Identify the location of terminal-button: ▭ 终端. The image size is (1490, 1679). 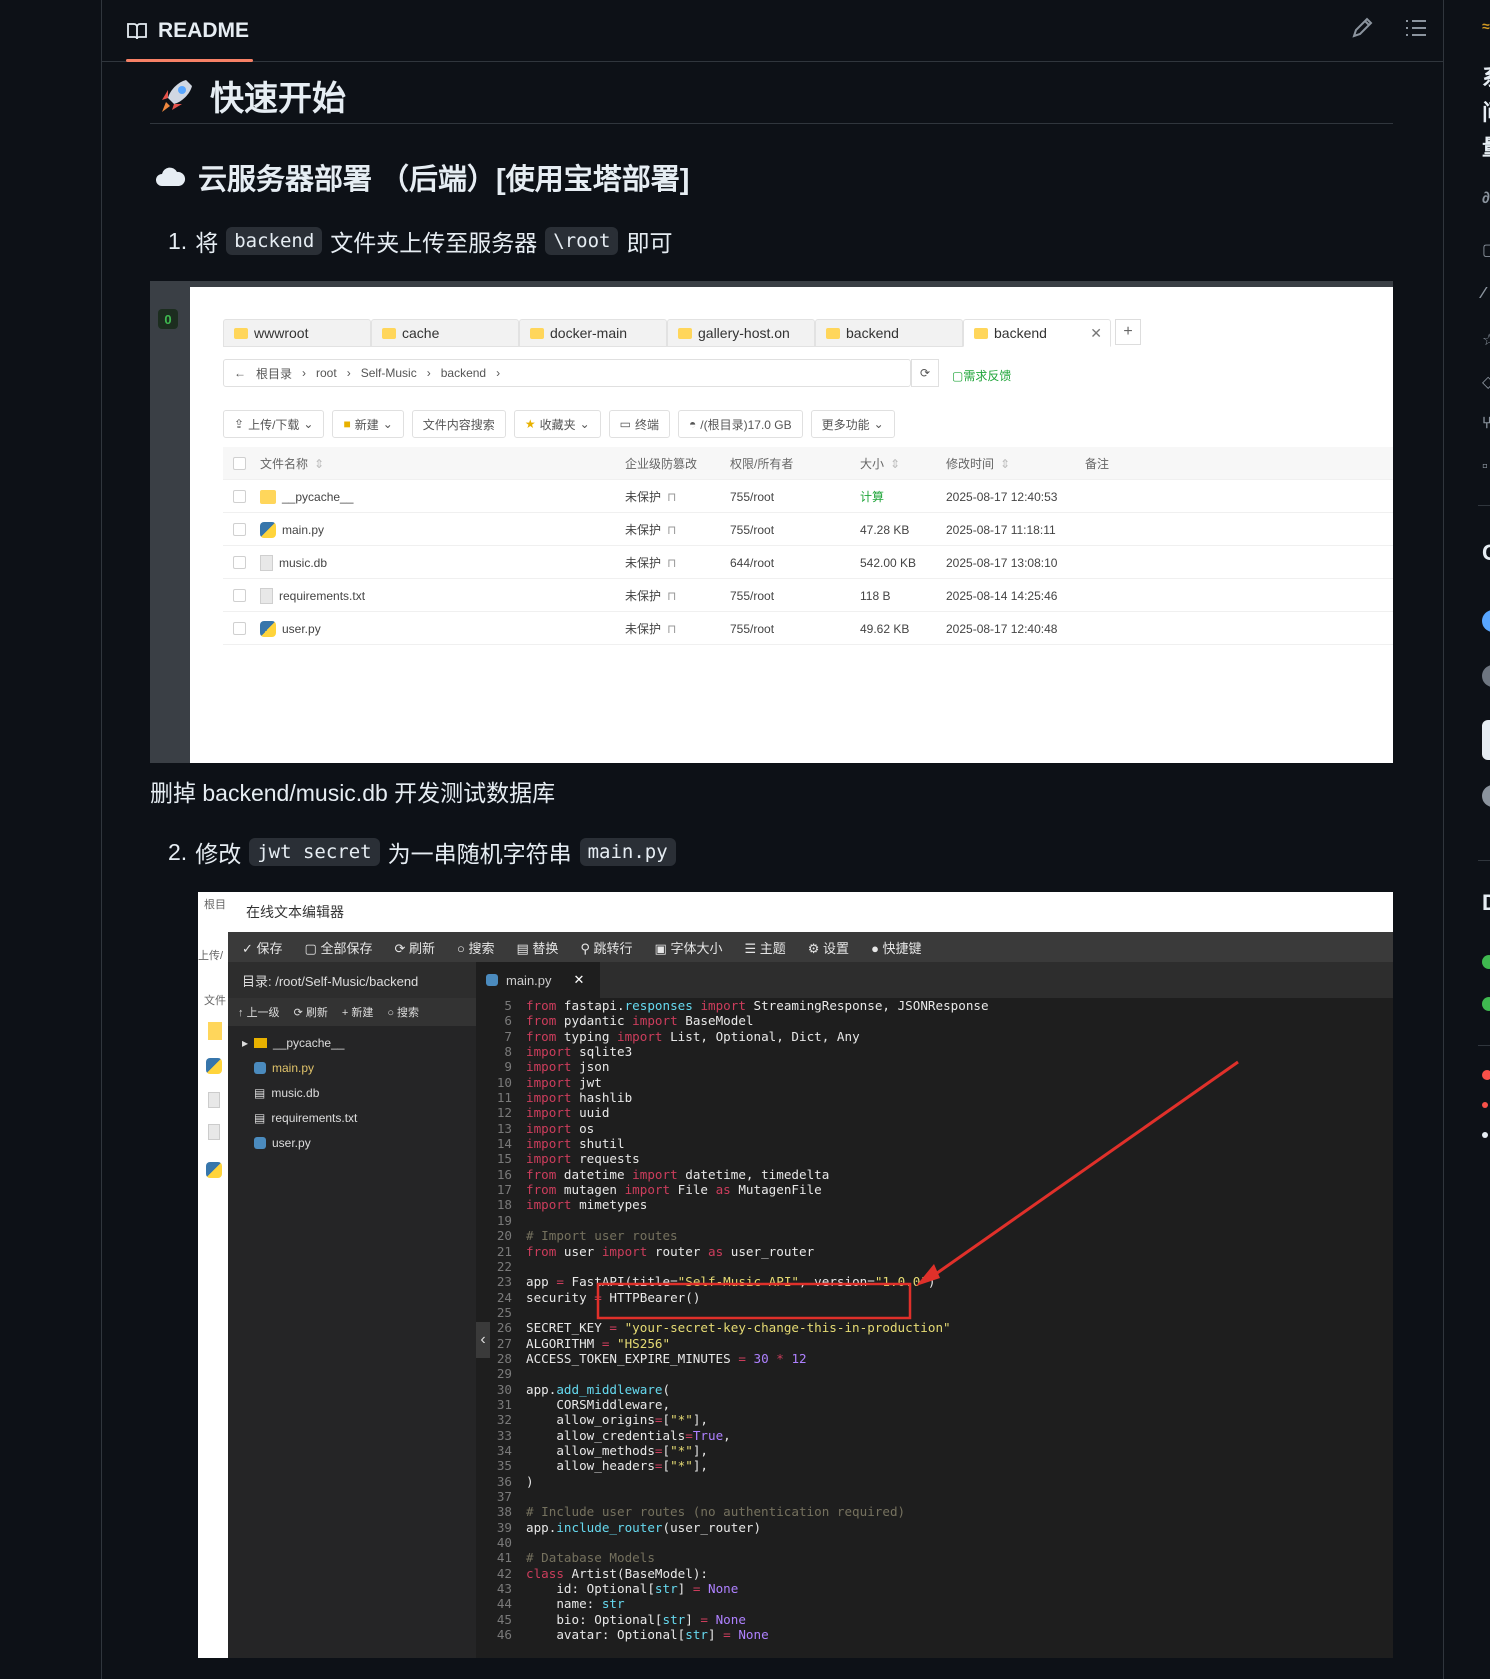
(639, 424).